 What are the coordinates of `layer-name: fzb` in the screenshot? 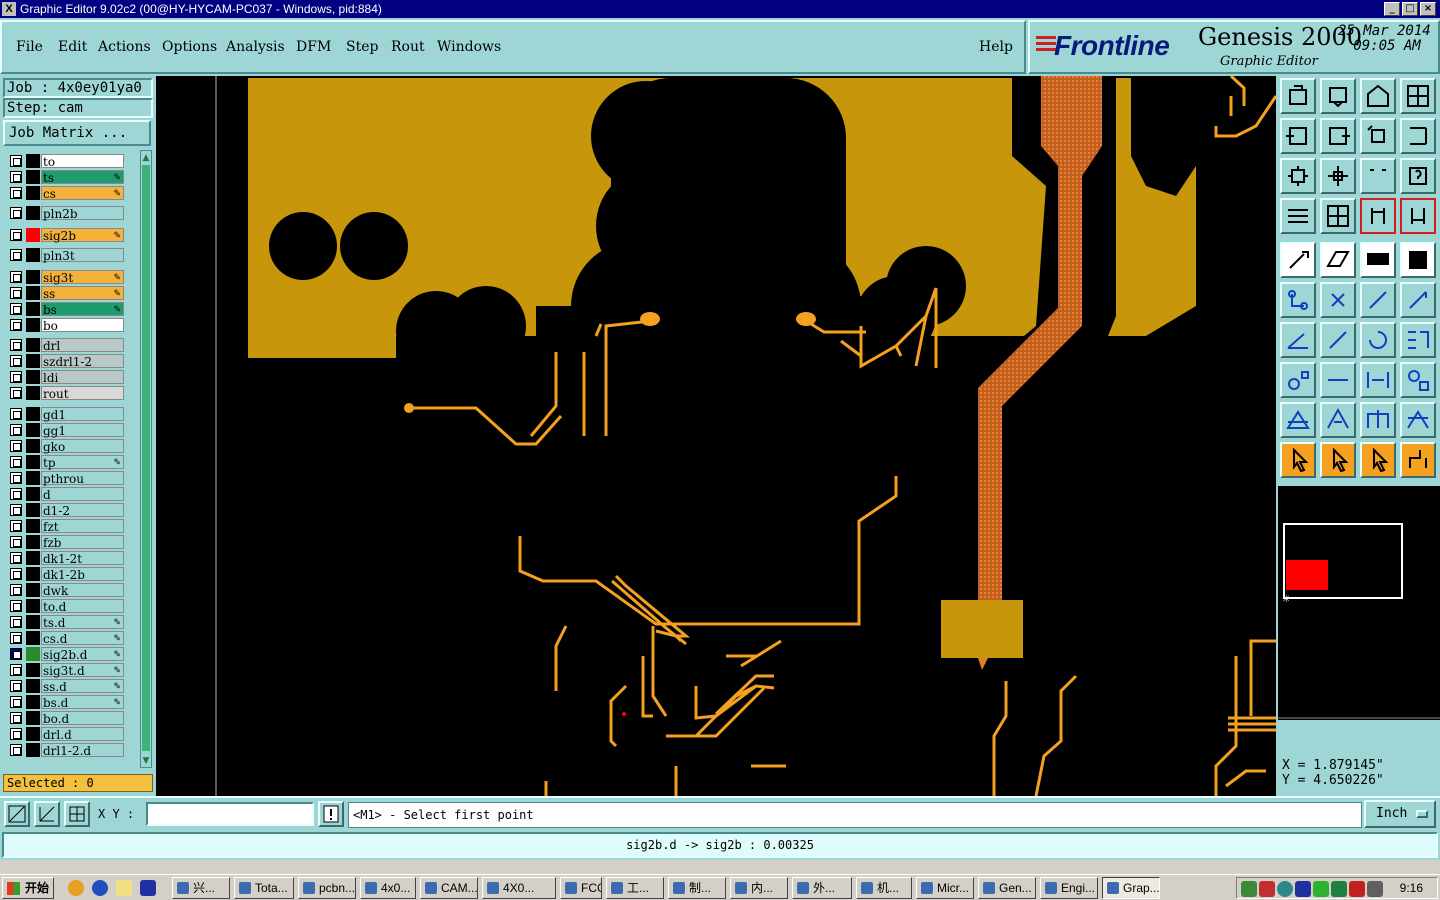 It's located at (82, 542).